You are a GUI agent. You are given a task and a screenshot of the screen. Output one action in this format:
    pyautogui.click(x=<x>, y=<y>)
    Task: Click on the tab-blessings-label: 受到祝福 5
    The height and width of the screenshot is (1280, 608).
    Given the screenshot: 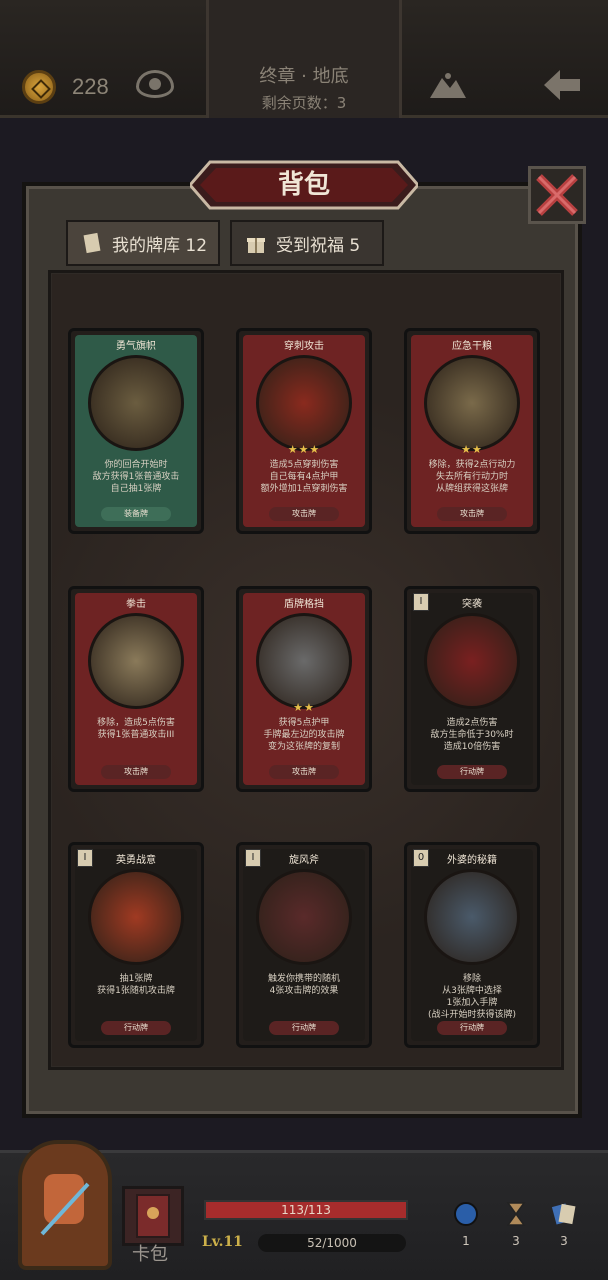 What is the action you would take?
    pyautogui.click(x=318, y=245)
    